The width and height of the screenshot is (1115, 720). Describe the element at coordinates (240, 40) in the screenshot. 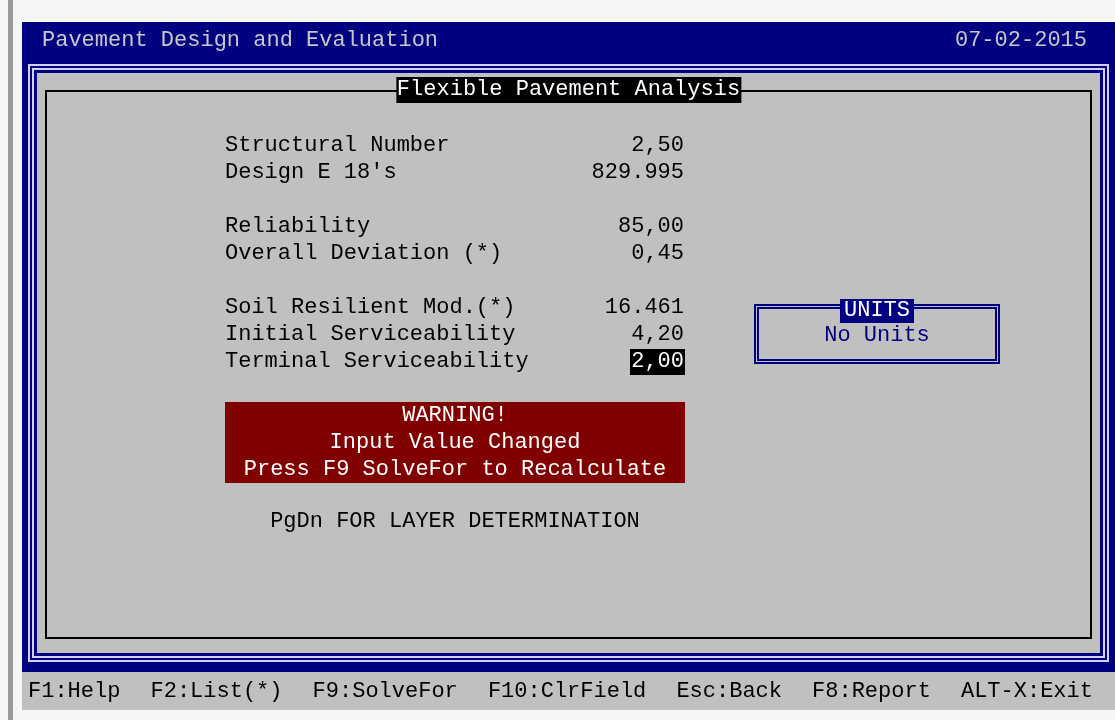

I see `window-title: Pavement Design and Evaluation` at that location.